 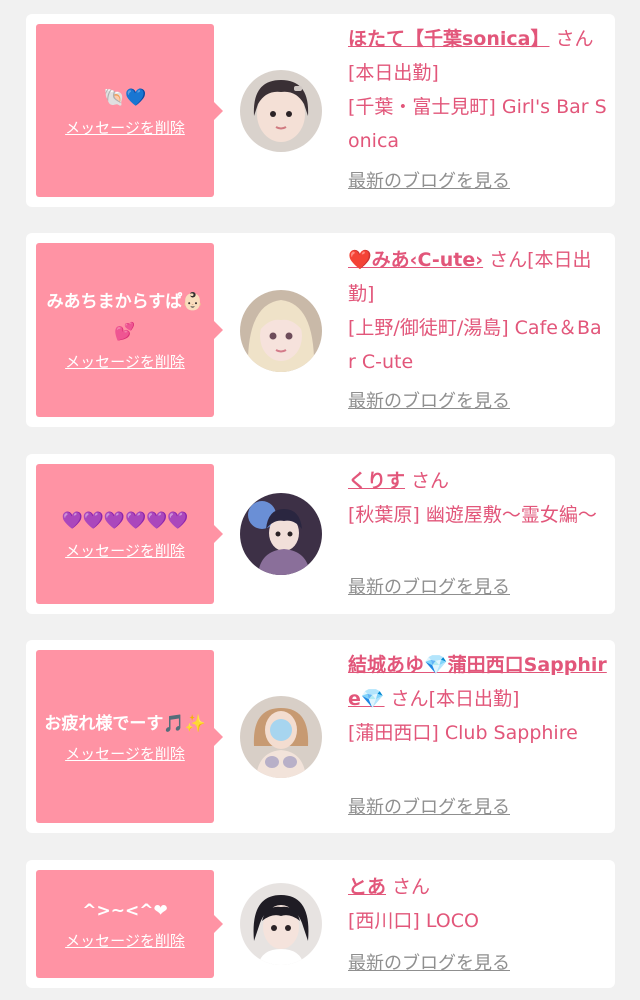 What do you see at coordinates (376, 481) in the screenshot?
I see `profile-name-link: くりす` at bounding box center [376, 481].